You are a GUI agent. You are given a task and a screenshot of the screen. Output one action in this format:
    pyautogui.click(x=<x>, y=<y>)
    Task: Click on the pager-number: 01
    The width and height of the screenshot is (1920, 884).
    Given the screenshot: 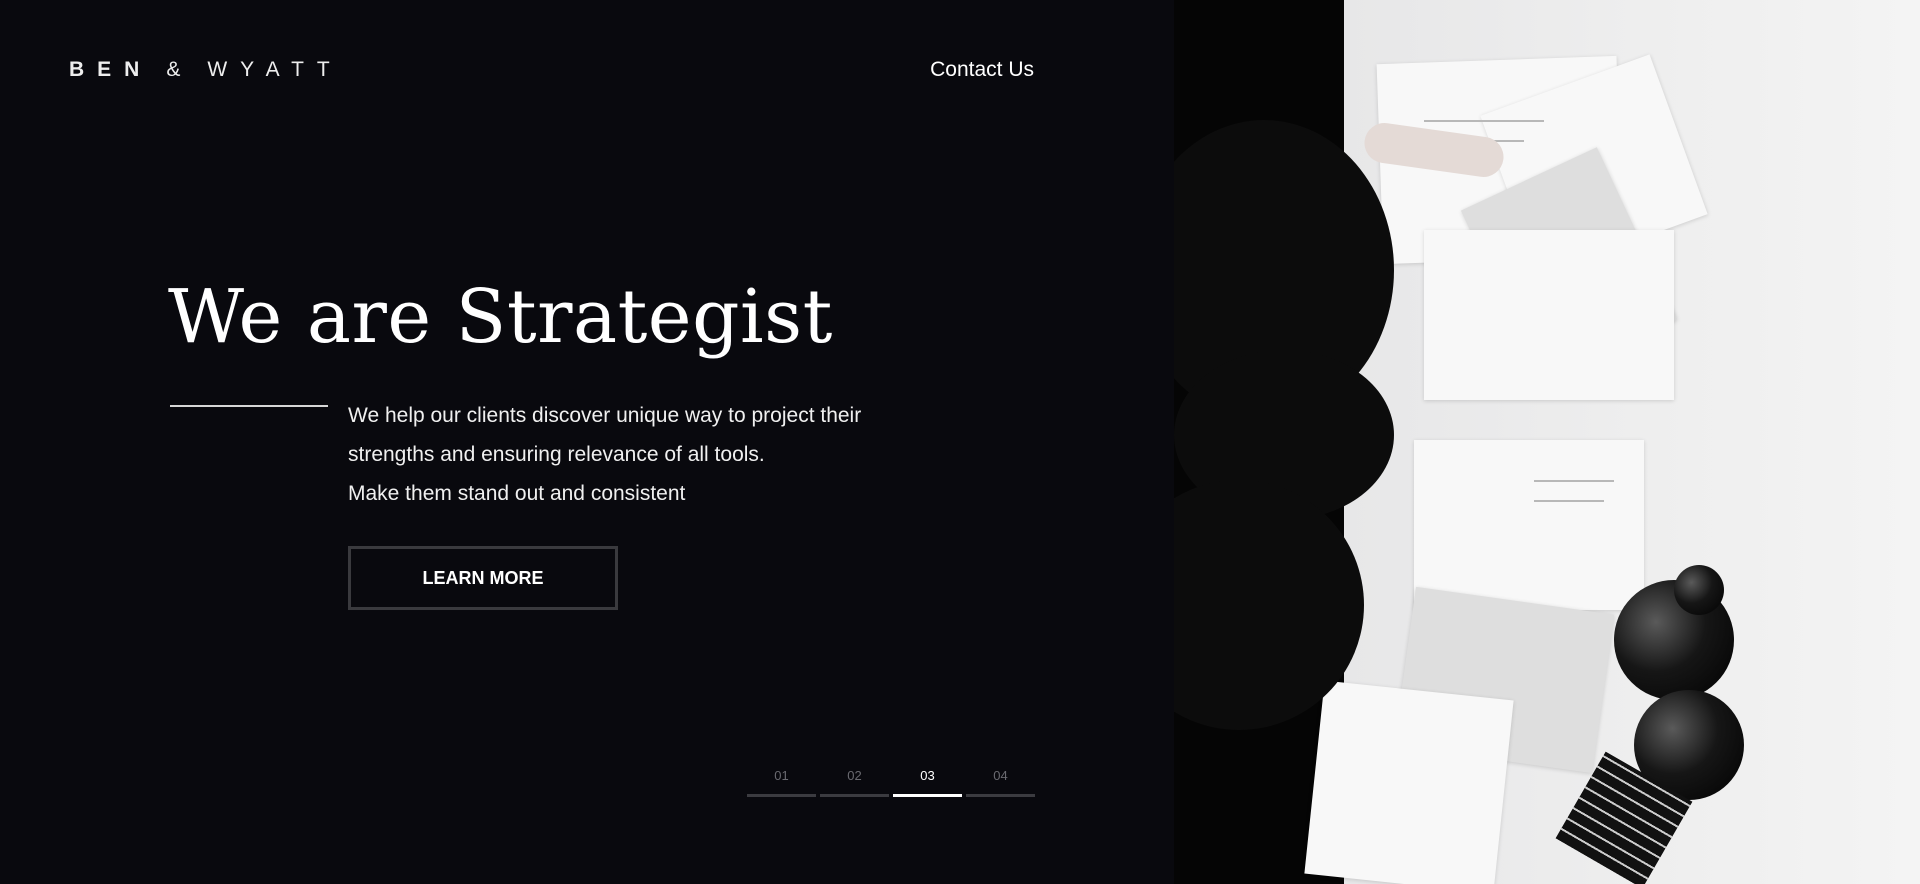 What is the action you would take?
    pyautogui.click(x=781, y=775)
    